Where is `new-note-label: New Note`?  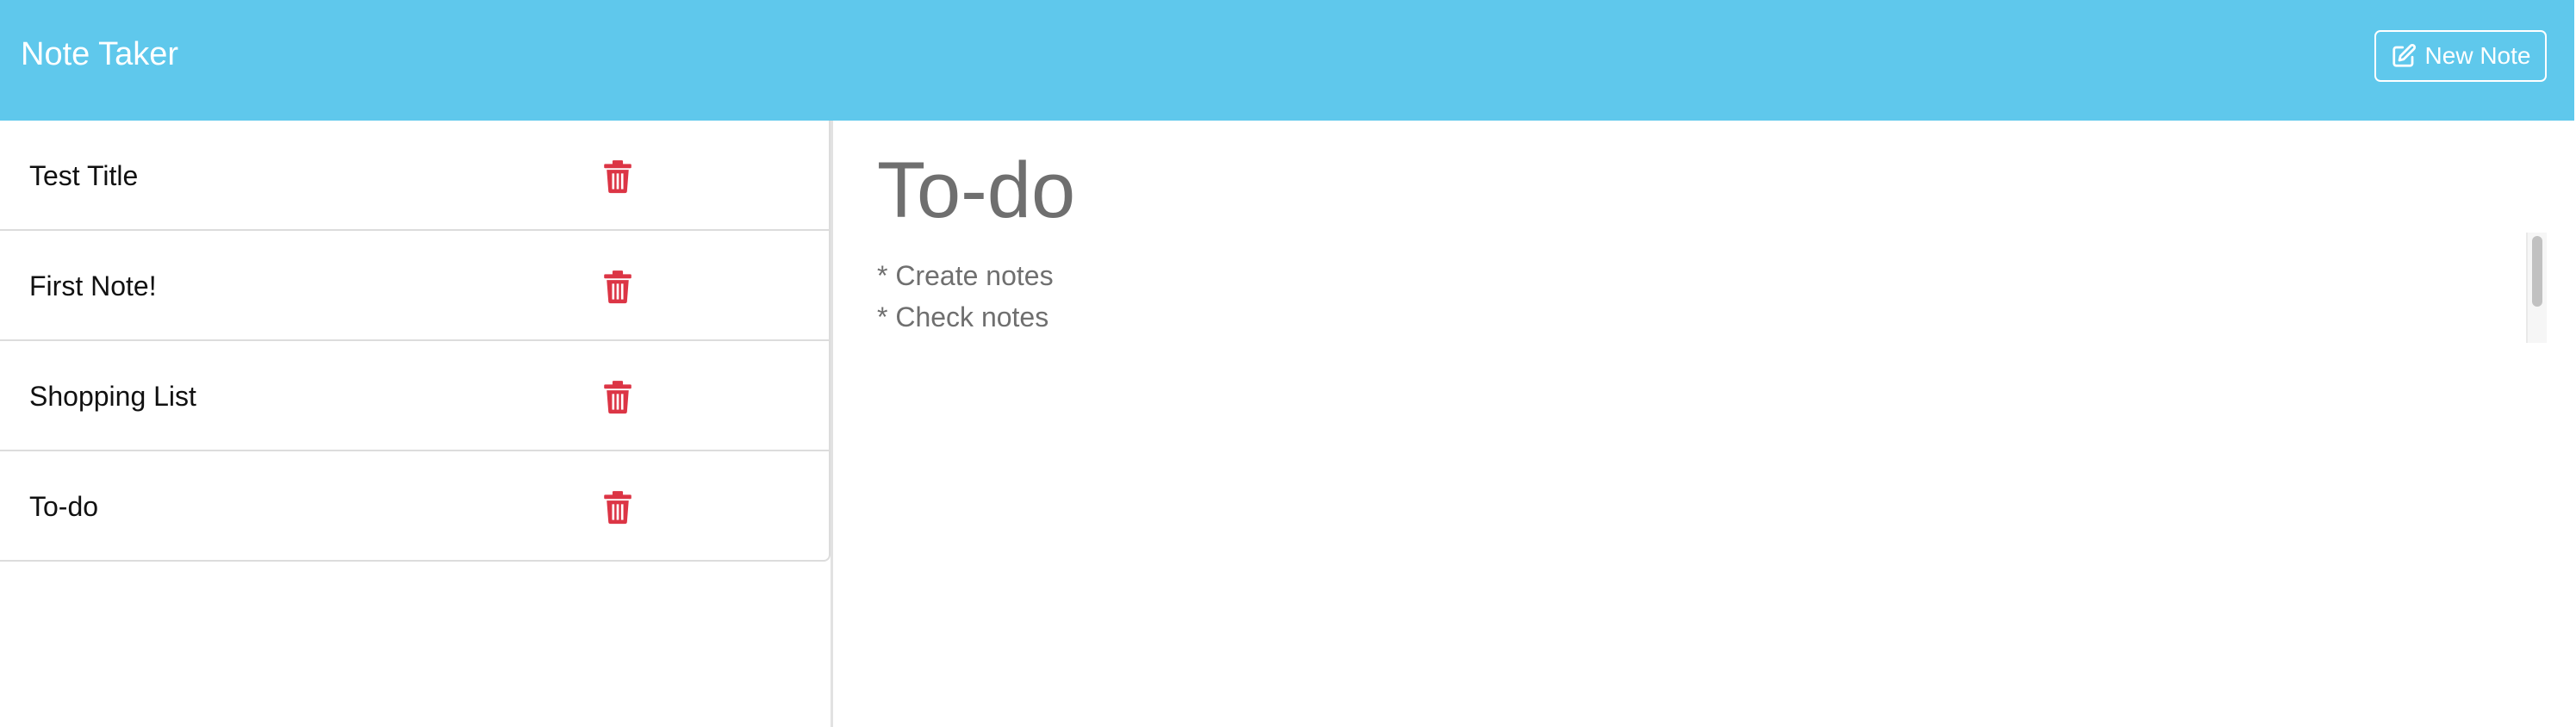 new-note-label: New Note is located at coordinates (2478, 55).